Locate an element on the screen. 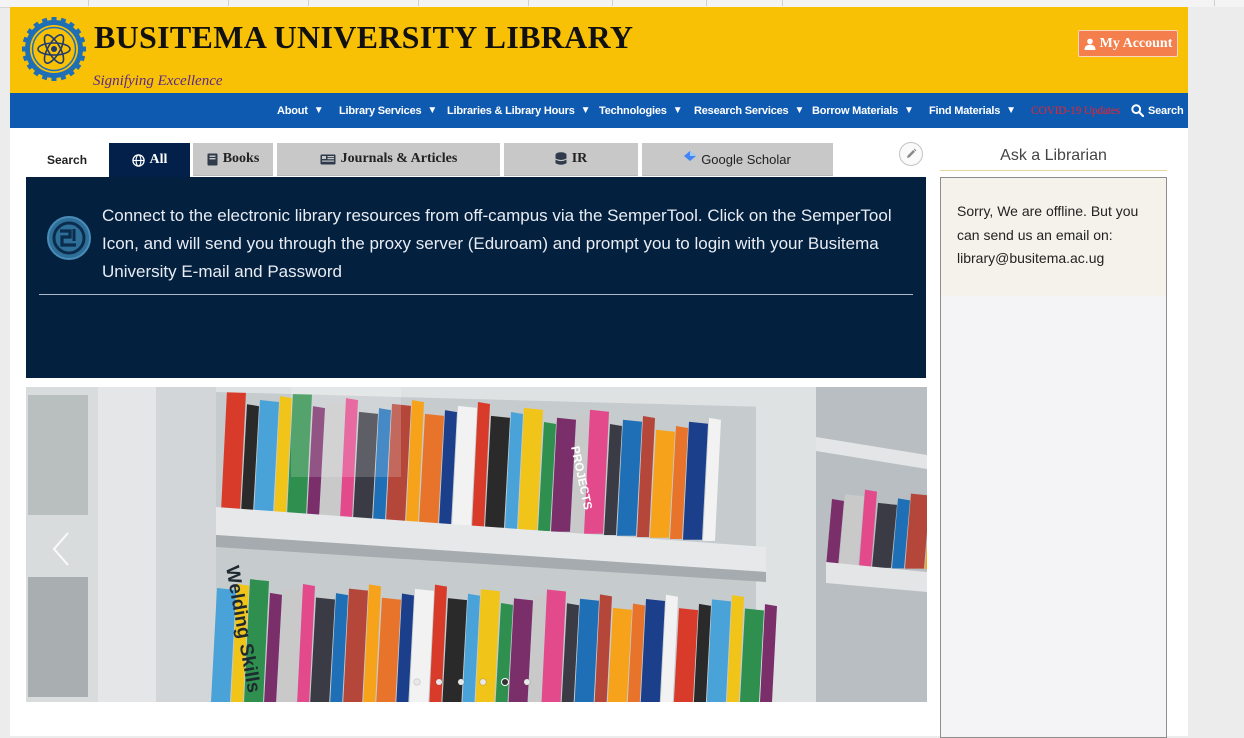 The image size is (1244, 738). scholar-icon is located at coordinates (690, 156).